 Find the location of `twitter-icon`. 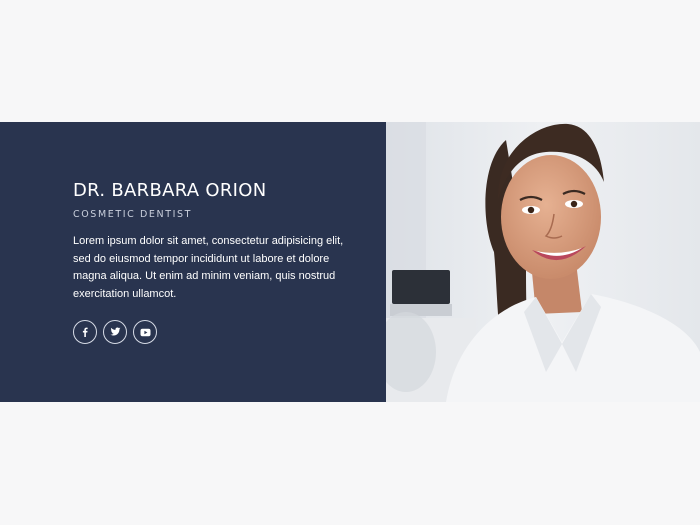

twitter-icon is located at coordinates (115, 332).